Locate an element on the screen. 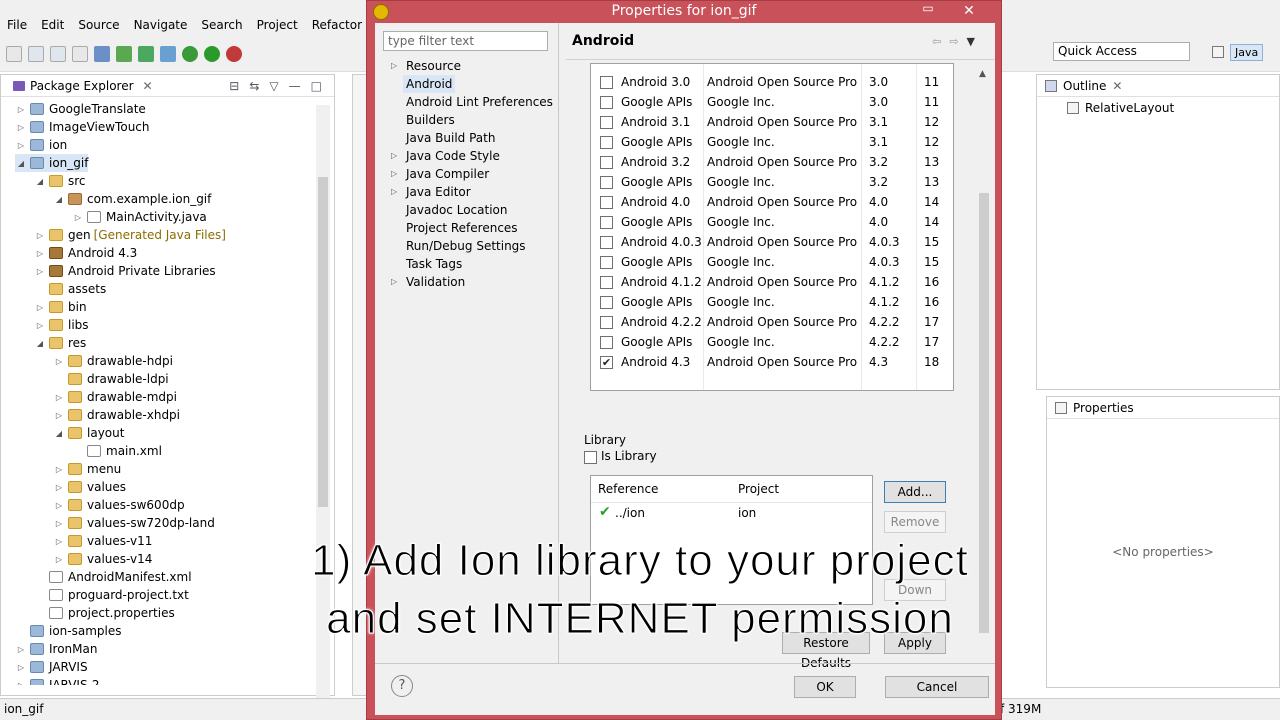 The image size is (1280, 720). table-row: Google APIs Google Inc. 4.2.2 17 is located at coordinates (772, 342).